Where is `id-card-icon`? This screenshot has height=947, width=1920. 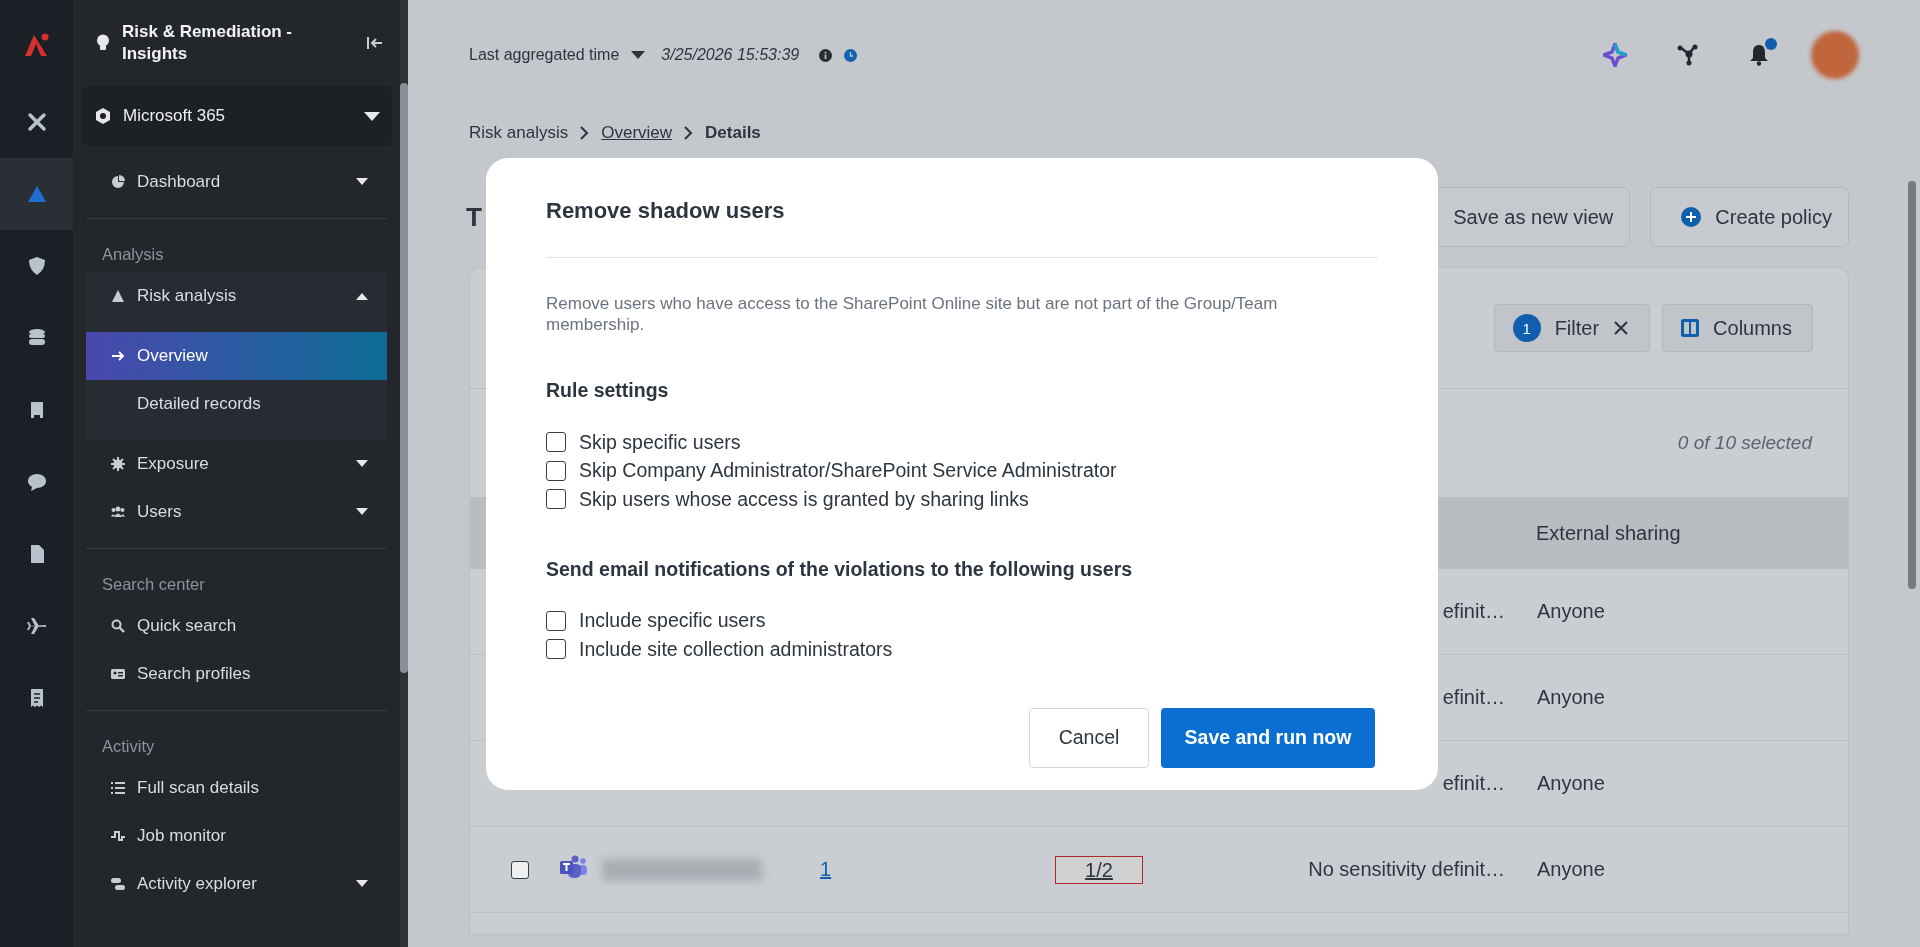
id-card-icon is located at coordinates (118, 674).